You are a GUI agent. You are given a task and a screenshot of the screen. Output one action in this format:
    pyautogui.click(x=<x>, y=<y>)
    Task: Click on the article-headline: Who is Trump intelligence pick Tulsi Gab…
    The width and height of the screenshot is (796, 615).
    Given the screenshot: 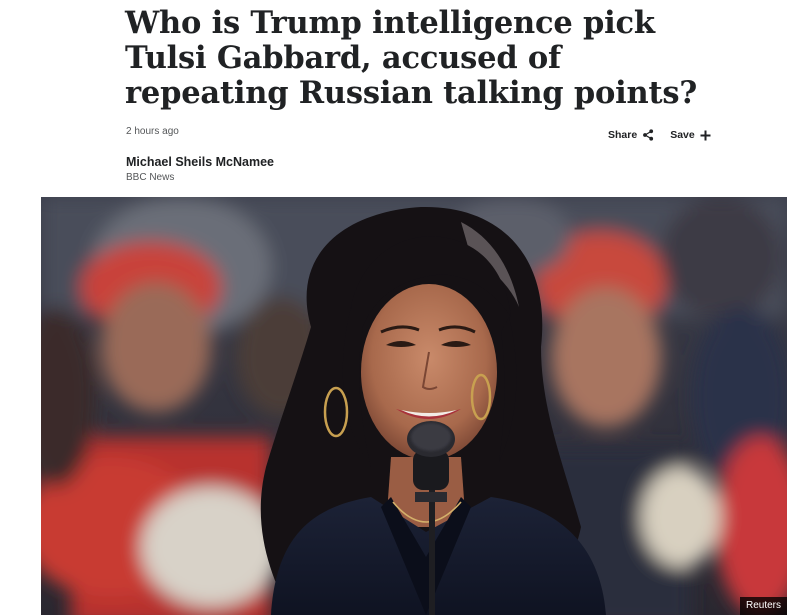 What is the action you would take?
    pyautogui.click(x=411, y=58)
    